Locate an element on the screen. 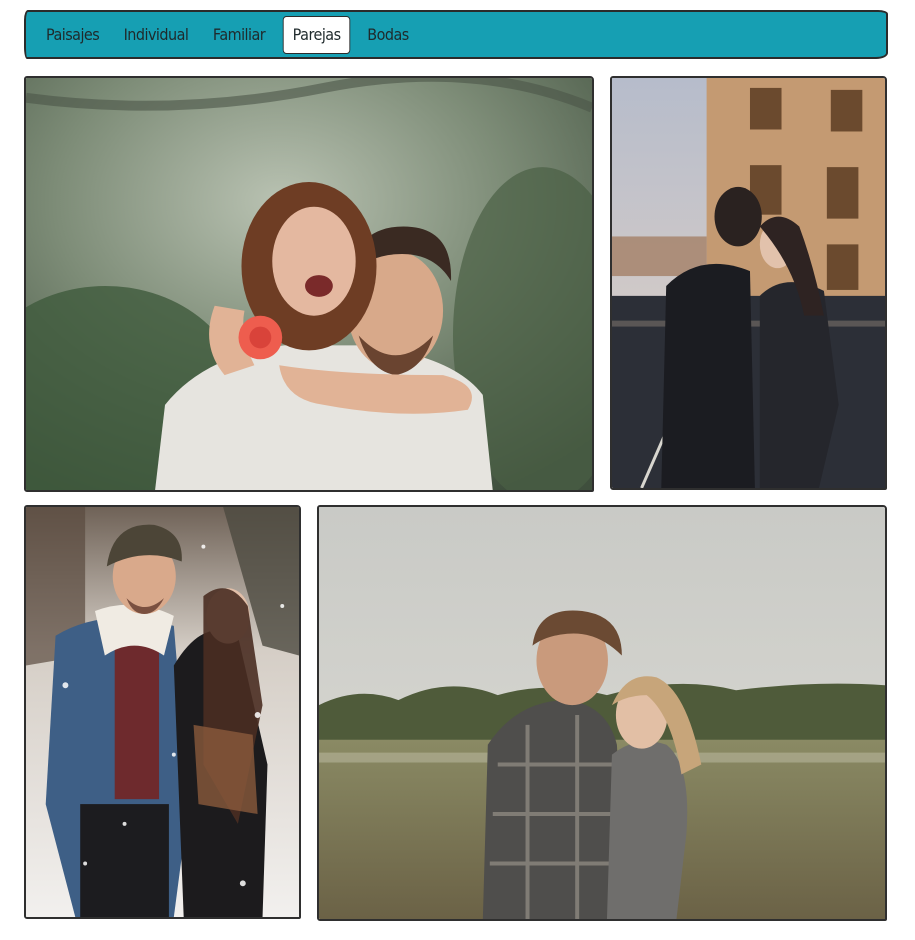 The height and width of the screenshot is (940, 915). gallery-photo-couple-street is located at coordinates (748, 283).